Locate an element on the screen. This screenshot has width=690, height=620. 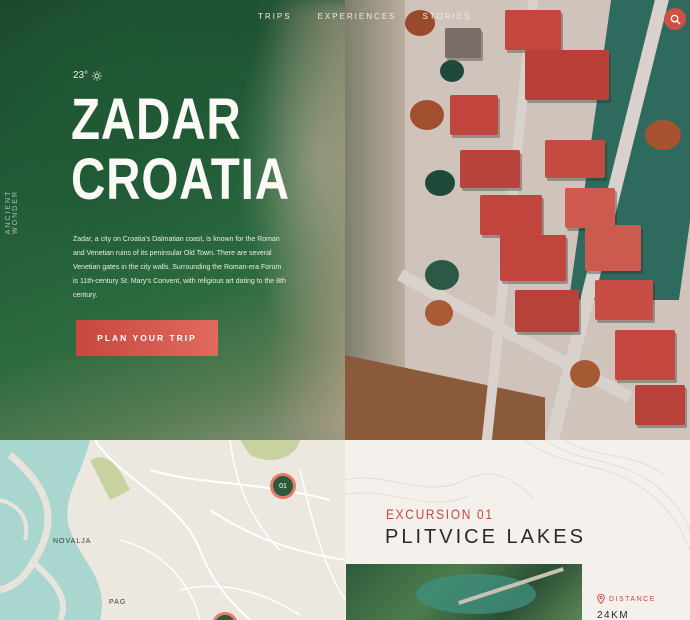
search-button is located at coordinates (675, 19).